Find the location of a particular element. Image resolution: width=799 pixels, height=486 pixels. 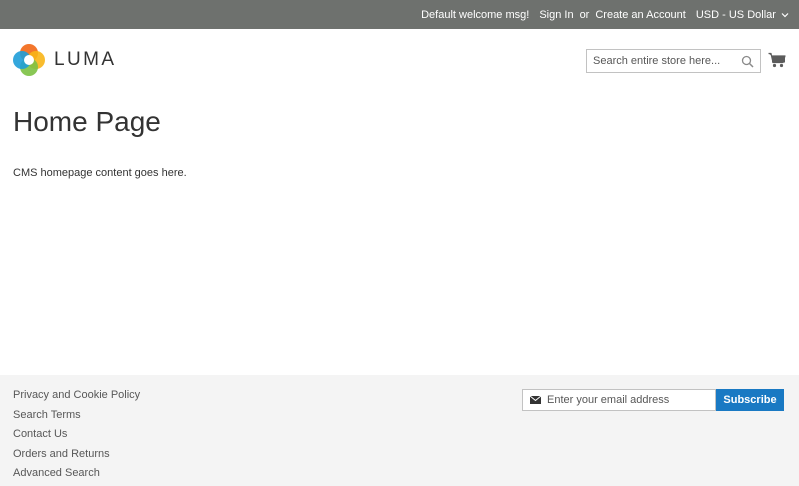

welcome-message: Default welcome msg! is located at coordinates (475, 14).